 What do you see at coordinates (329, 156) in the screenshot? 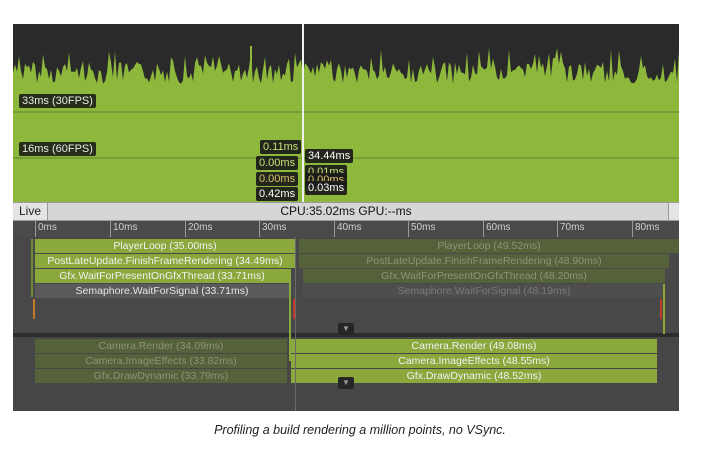
I see `selected-frame-value: 34.44ms` at bounding box center [329, 156].